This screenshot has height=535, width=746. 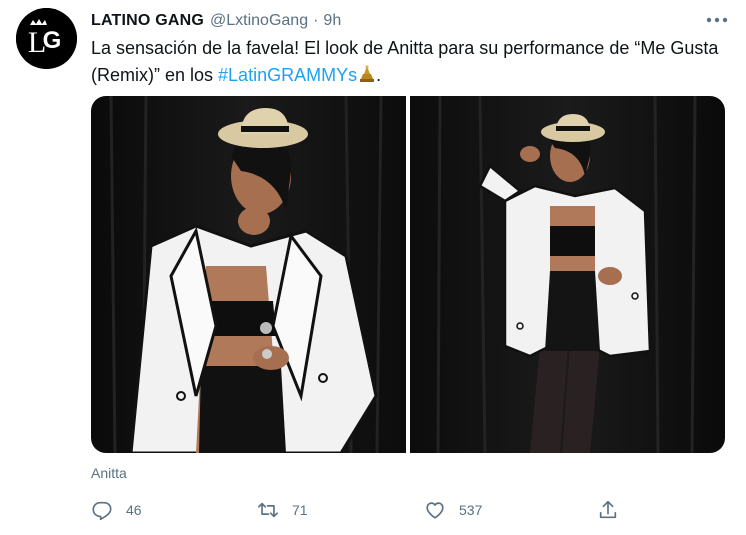 What do you see at coordinates (300, 510) in the screenshot?
I see `retweet-count: 71` at bounding box center [300, 510].